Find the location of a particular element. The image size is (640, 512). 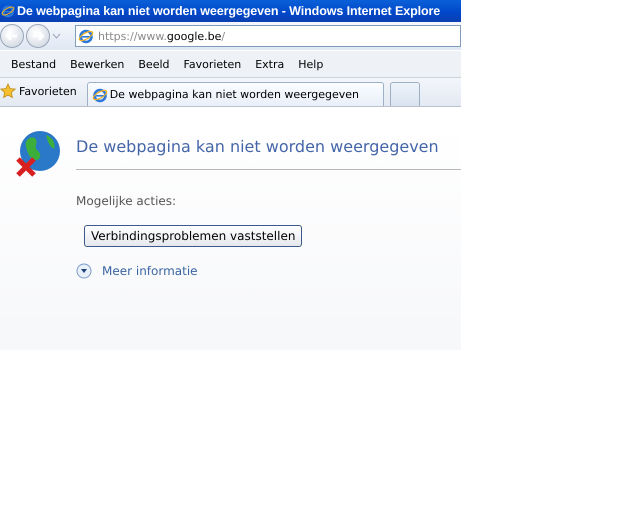

menu-item: Extra is located at coordinates (270, 64).